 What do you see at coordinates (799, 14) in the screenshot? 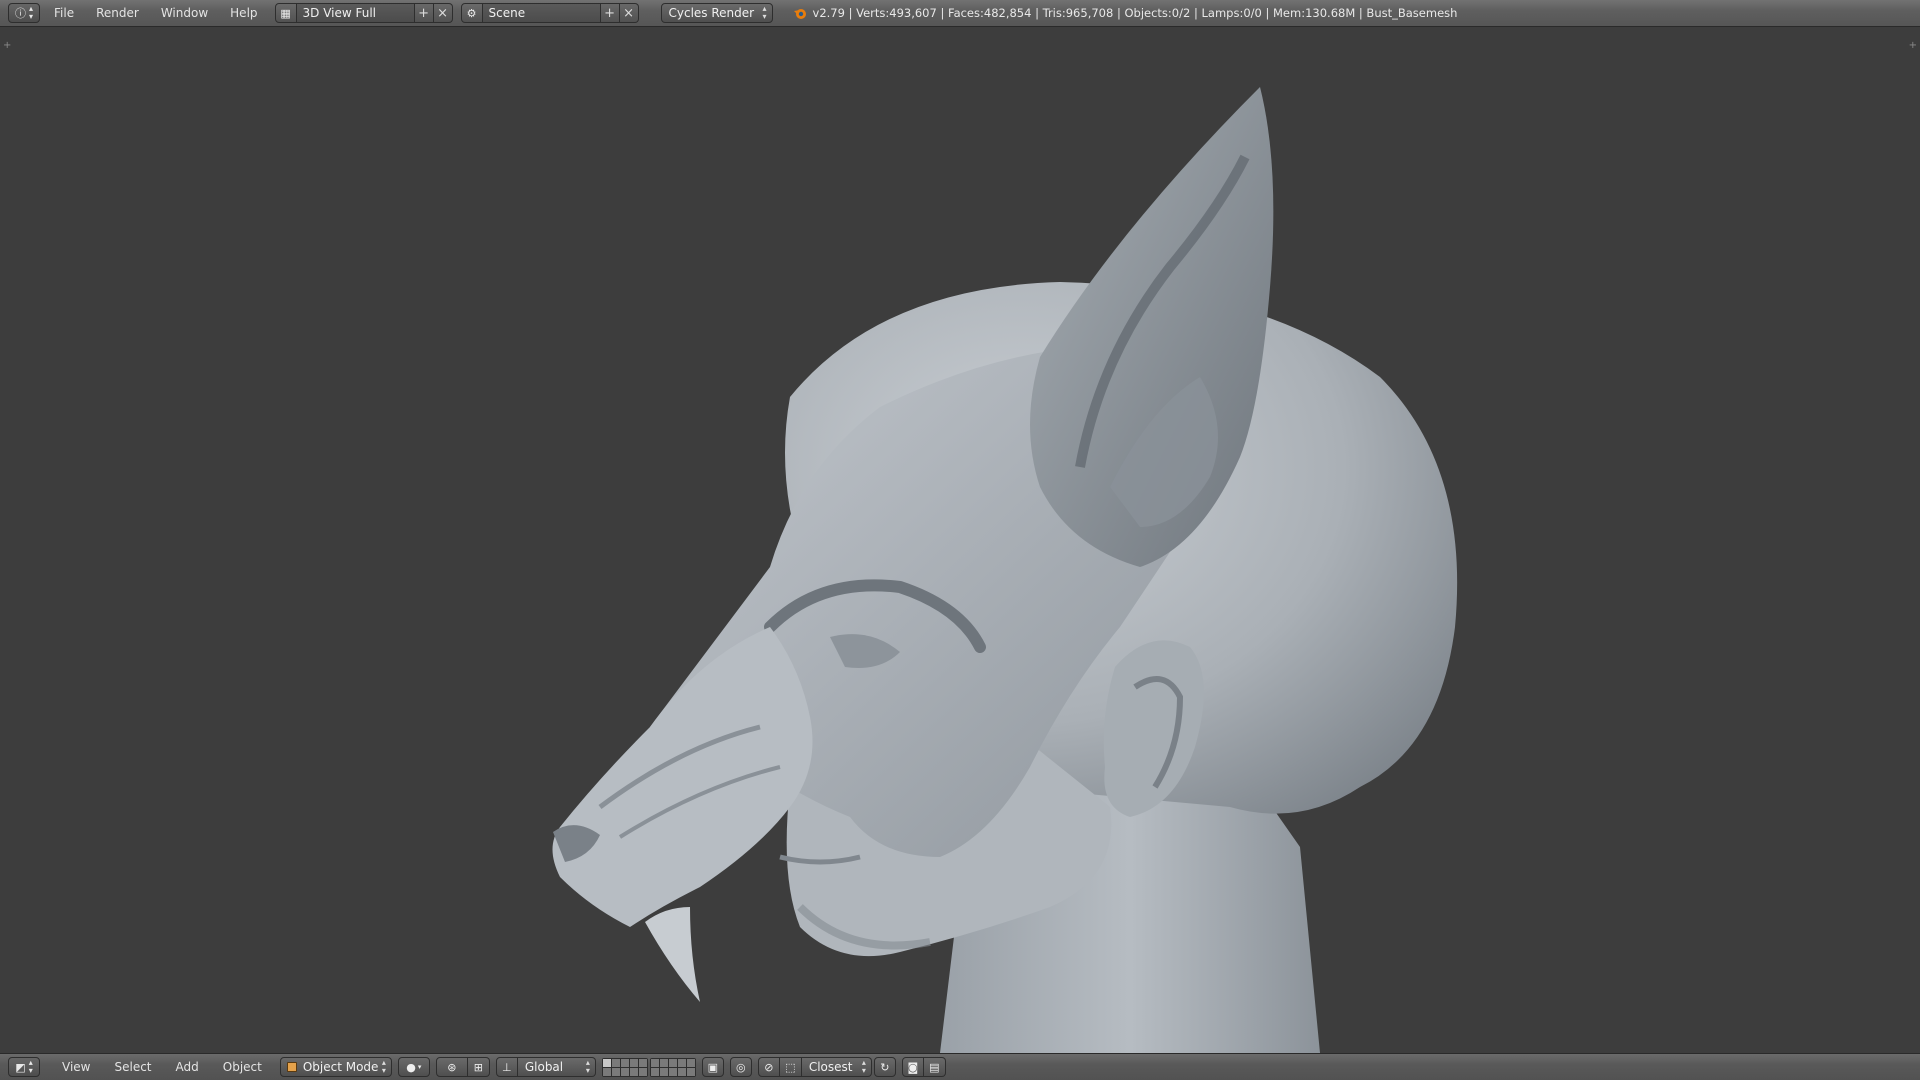
I see `blender-logo-icon` at bounding box center [799, 14].